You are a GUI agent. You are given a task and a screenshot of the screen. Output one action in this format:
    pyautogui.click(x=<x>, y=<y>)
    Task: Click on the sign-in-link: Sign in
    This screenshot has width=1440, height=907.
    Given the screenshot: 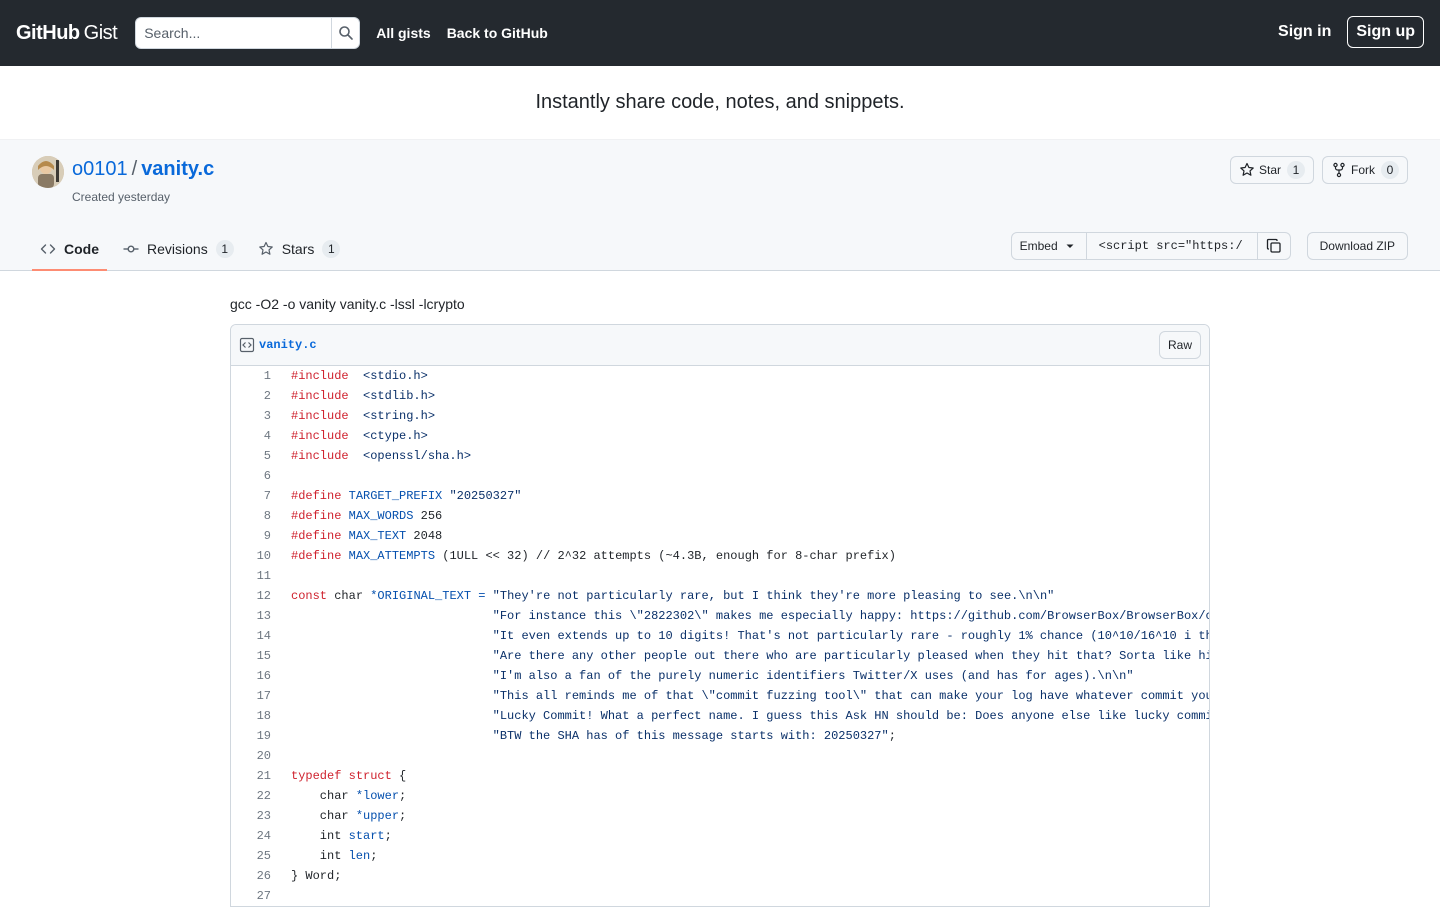 What is the action you would take?
    pyautogui.click(x=1304, y=32)
    